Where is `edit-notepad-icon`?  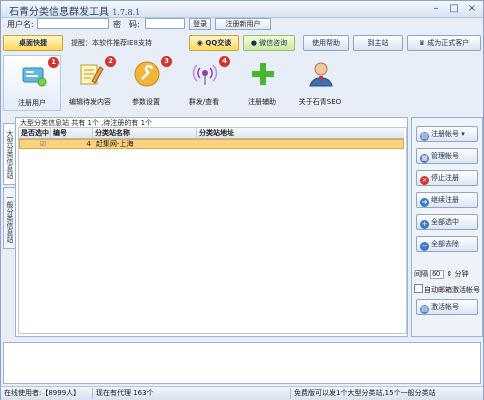 edit-notepad-icon is located at coordinates (92, 74).